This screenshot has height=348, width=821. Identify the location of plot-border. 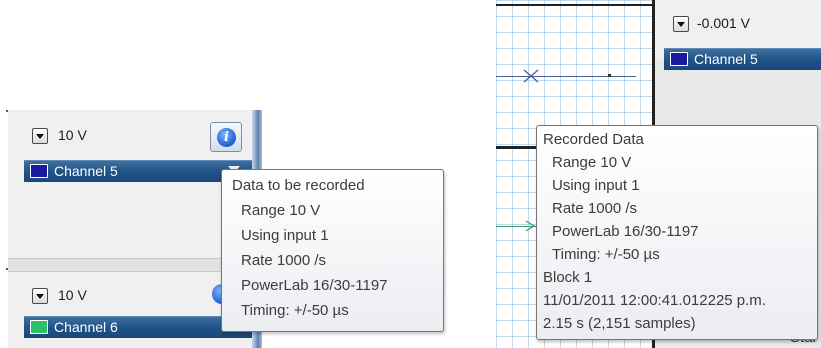
(575, 5).